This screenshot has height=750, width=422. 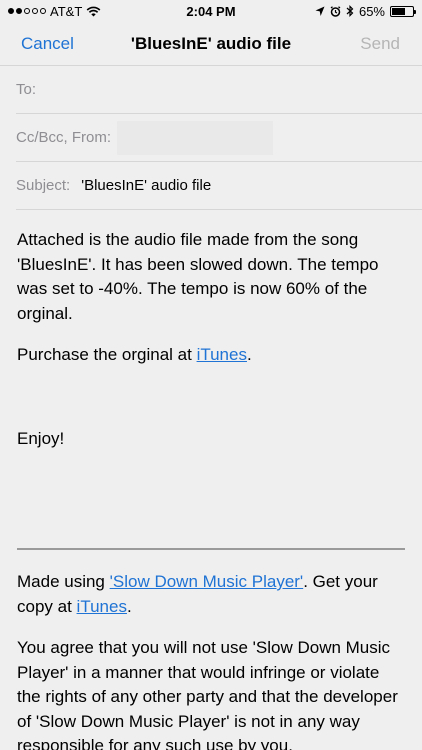 I want to click on location-icon, so click(x=320, y=11).